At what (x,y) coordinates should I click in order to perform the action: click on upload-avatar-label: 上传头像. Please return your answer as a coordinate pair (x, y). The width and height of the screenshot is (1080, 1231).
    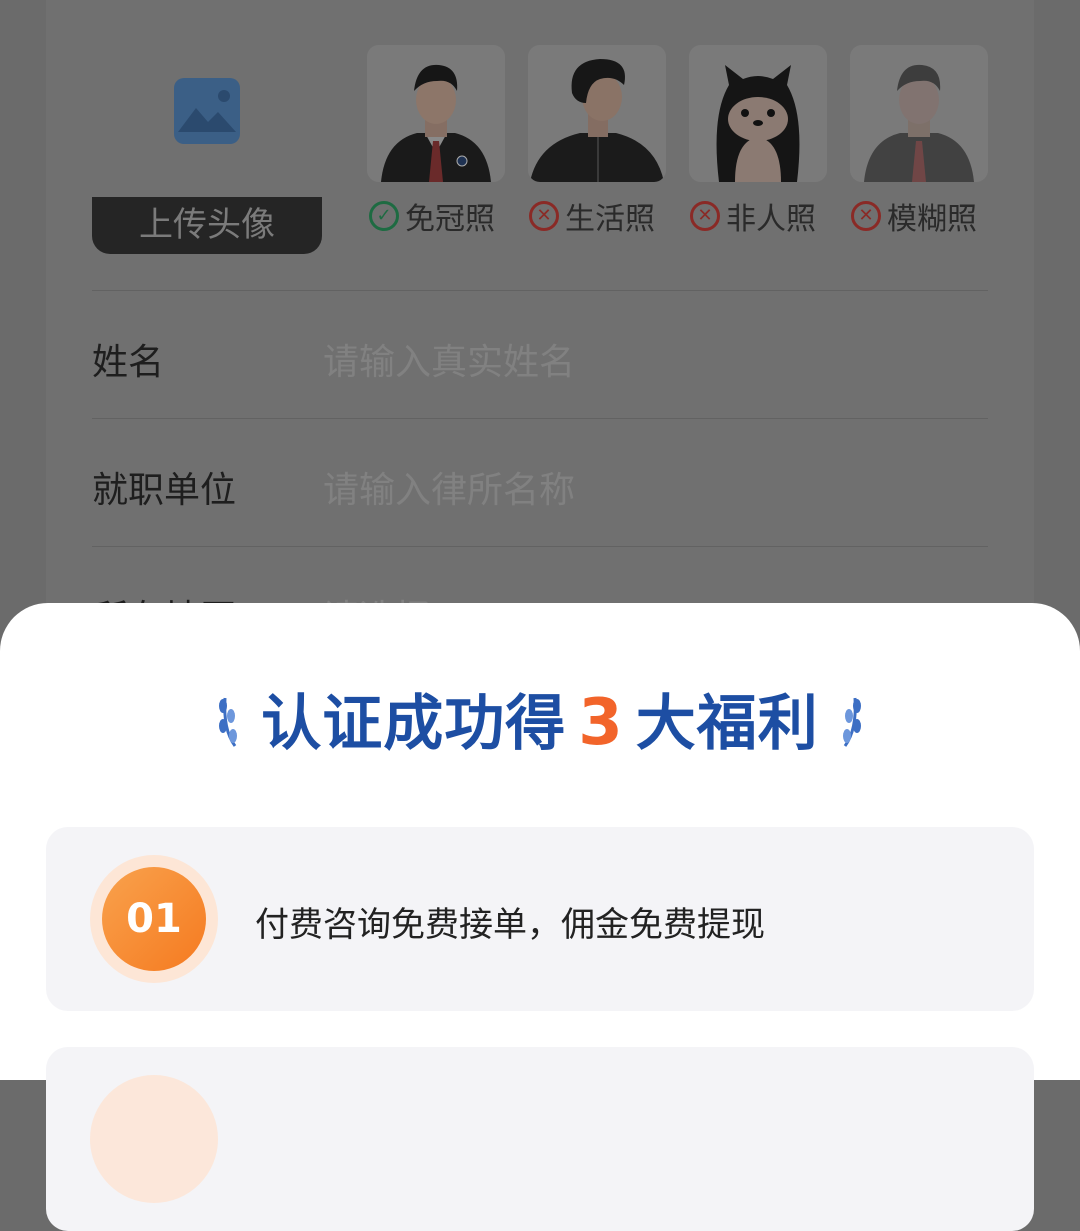
    Looking at the image, I should click on (207, 225).